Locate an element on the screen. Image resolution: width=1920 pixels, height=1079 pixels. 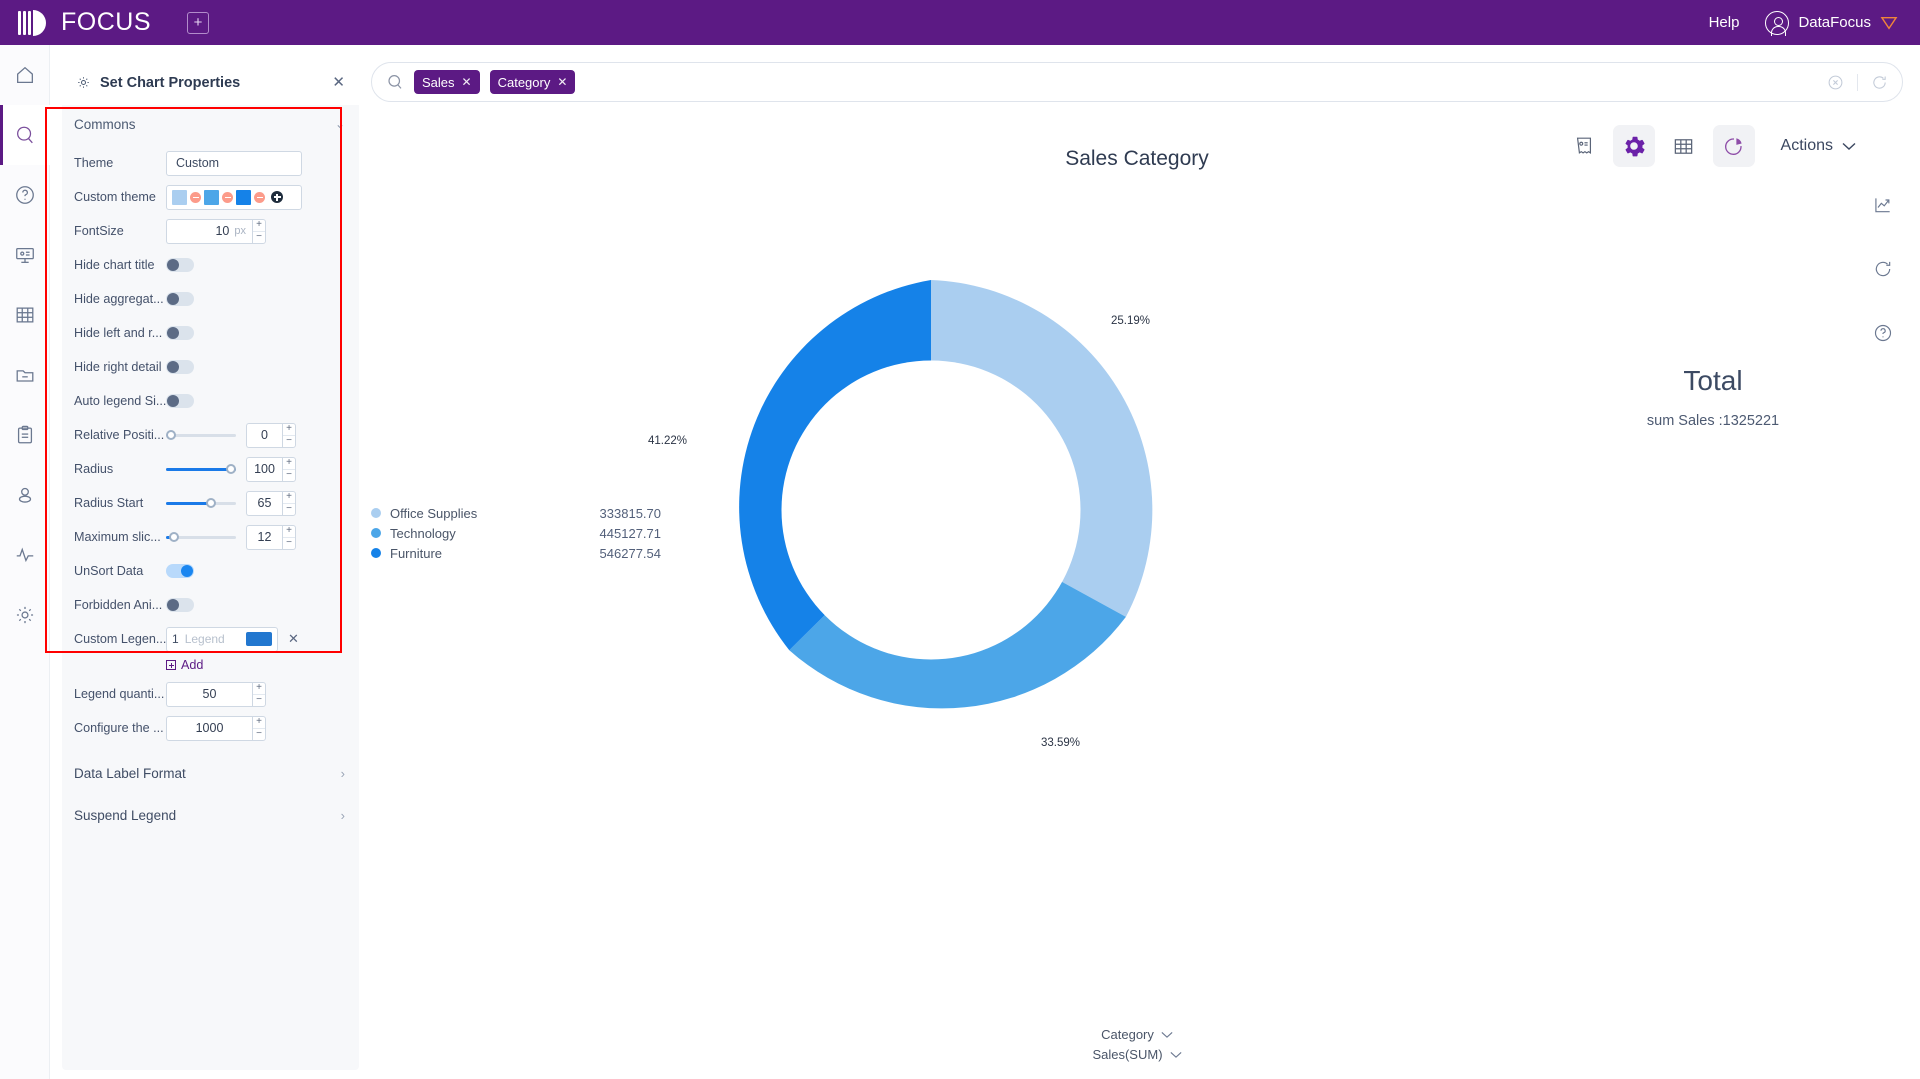
configure-the-input: 1000 is located at coordinates (209, 728).